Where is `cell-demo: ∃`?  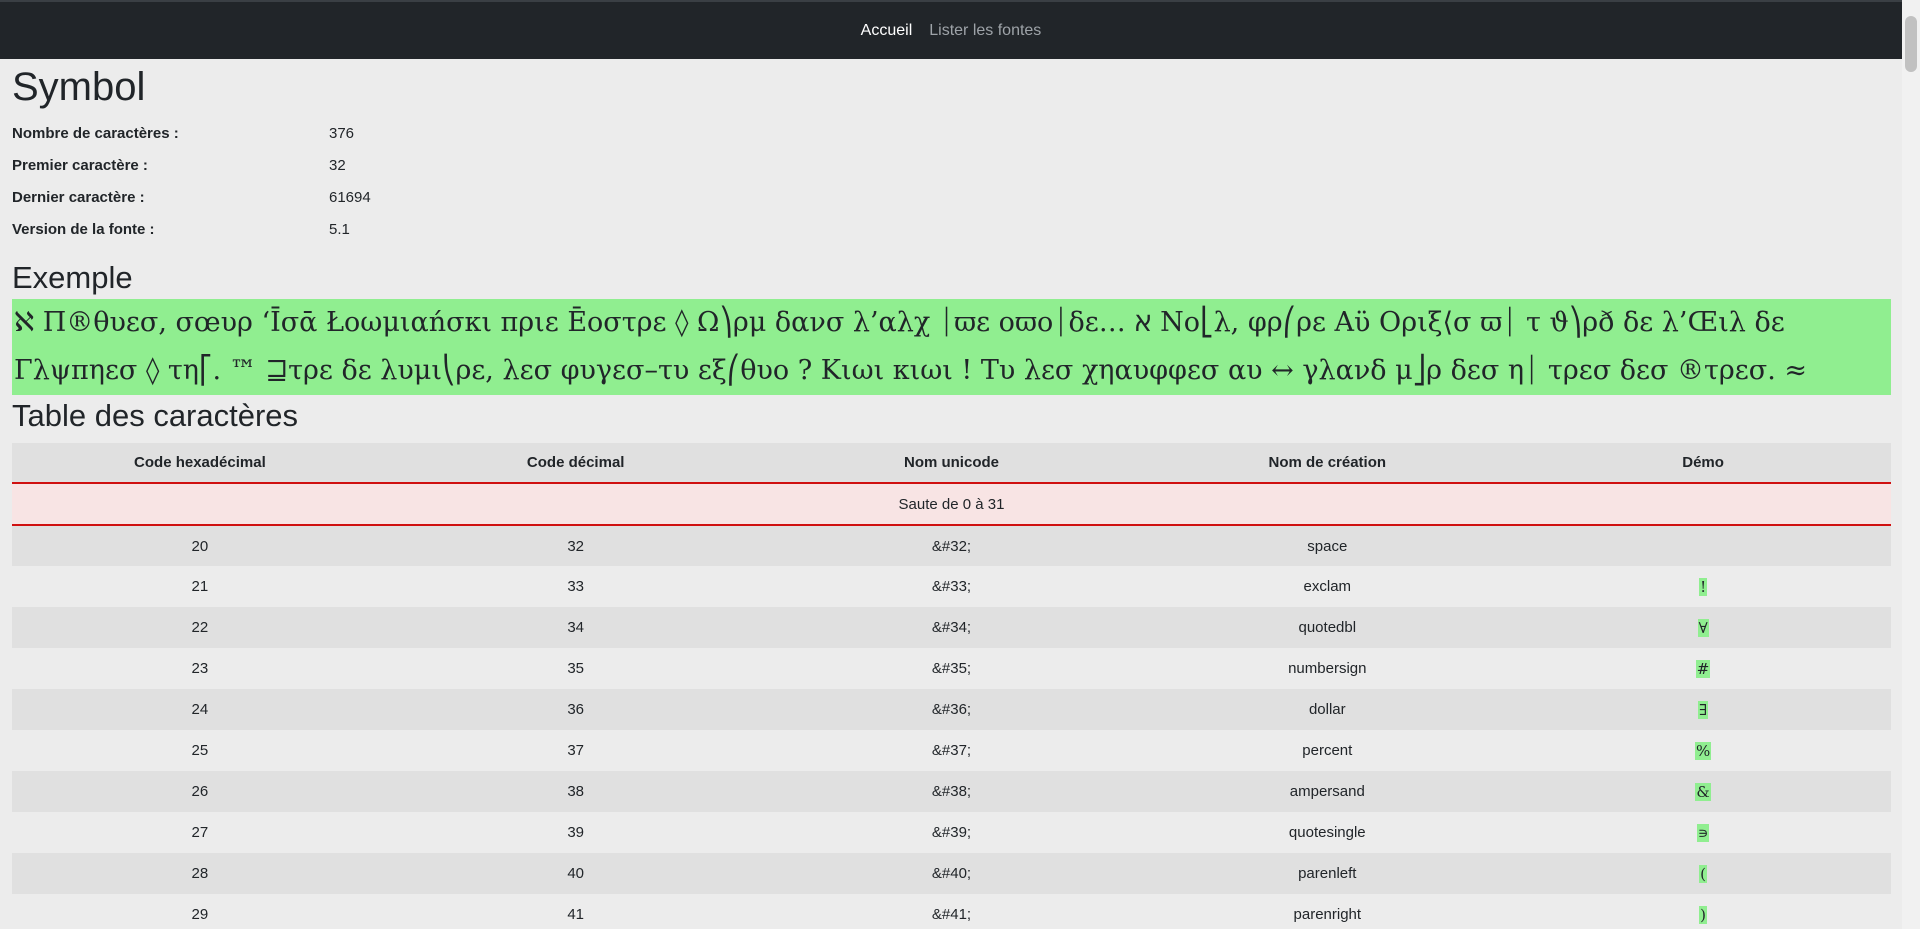
cell-demo: ∃ is located at coordinates (1703, 709).